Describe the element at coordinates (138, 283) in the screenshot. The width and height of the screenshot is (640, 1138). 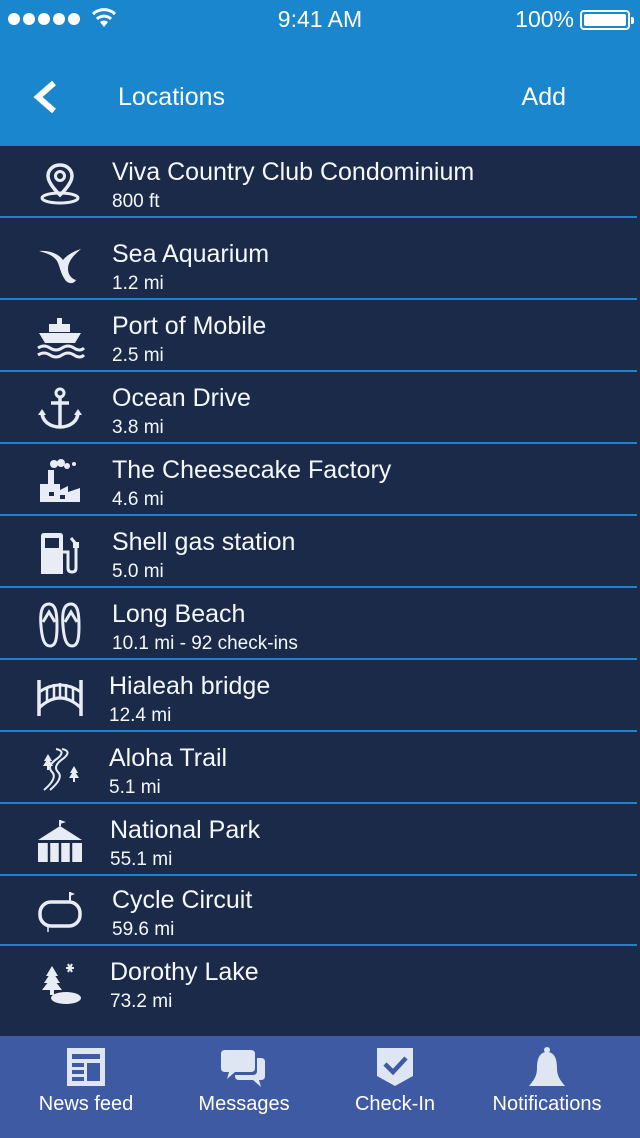
I see `location-distance: 1.2 mi` at that location.